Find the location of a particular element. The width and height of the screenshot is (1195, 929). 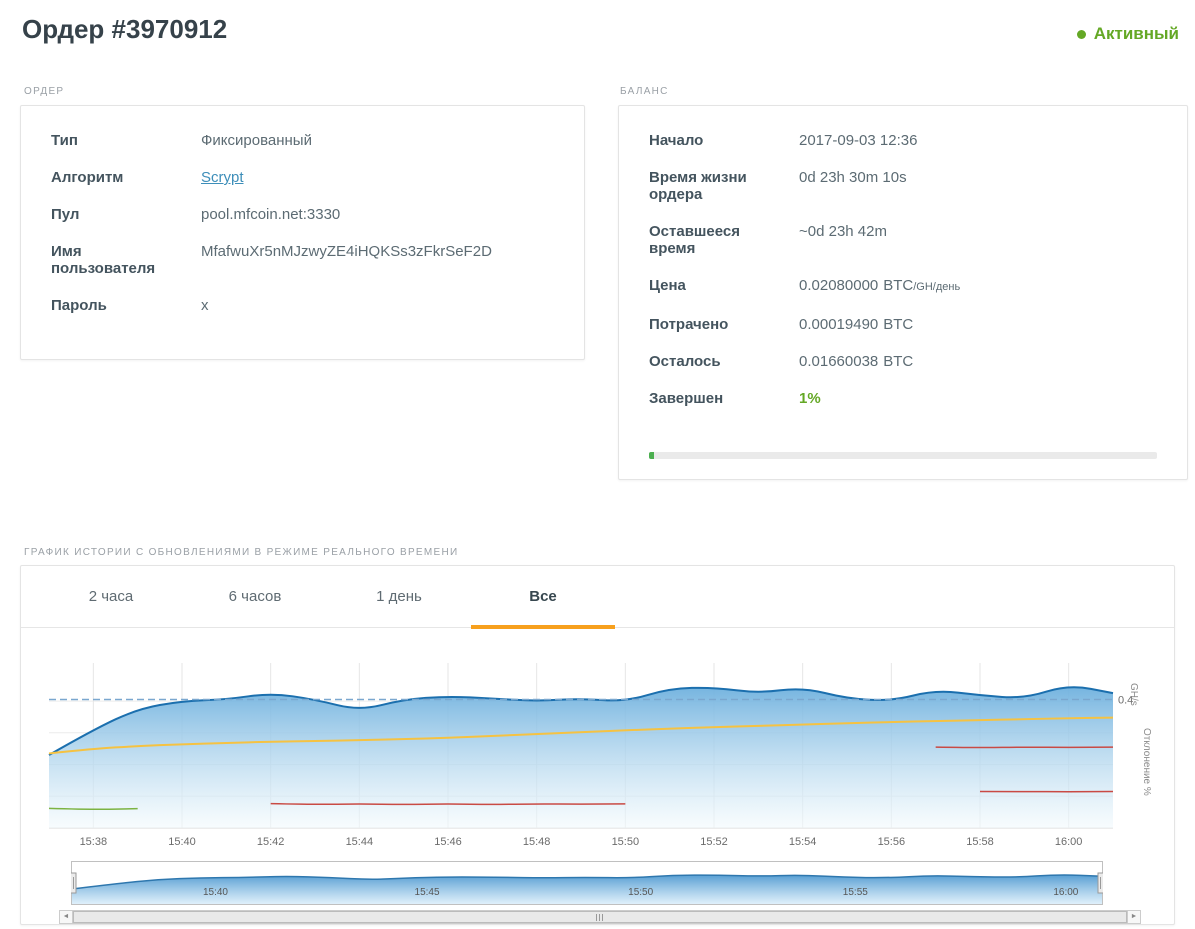

right-axis-title: GH/s is located at coordinates (1133, 694).